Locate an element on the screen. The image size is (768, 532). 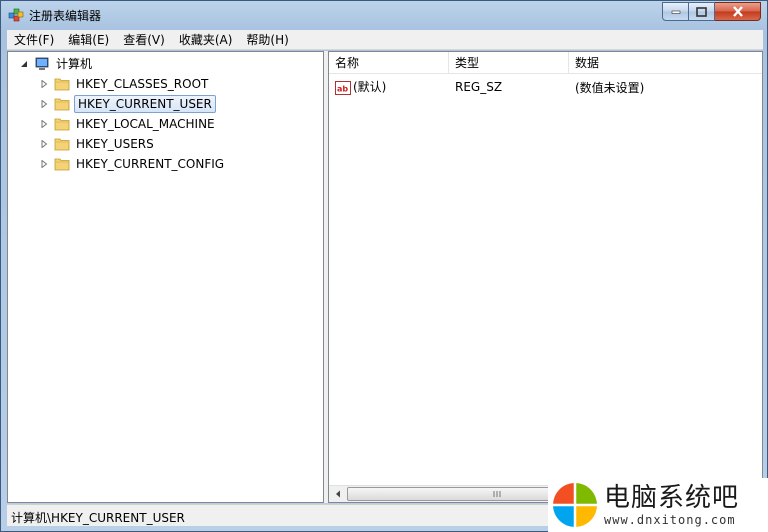
menu-edit: 编辑(E) is located at coordinates (88, 40).